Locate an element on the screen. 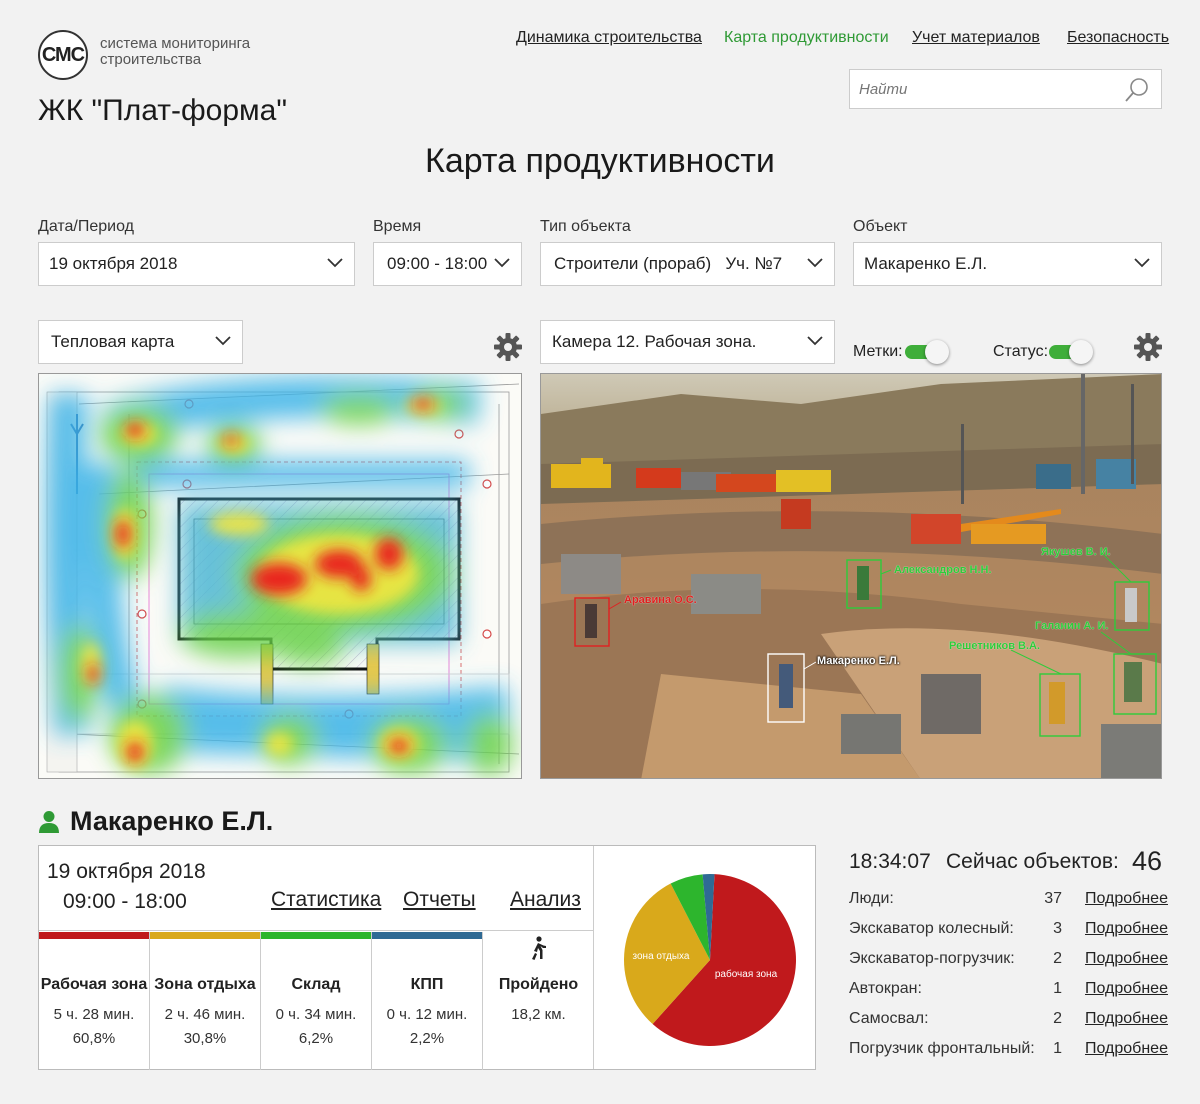  zone-pie-chart: рабочая зона зона отдыха is located at coordinates (705, 957).